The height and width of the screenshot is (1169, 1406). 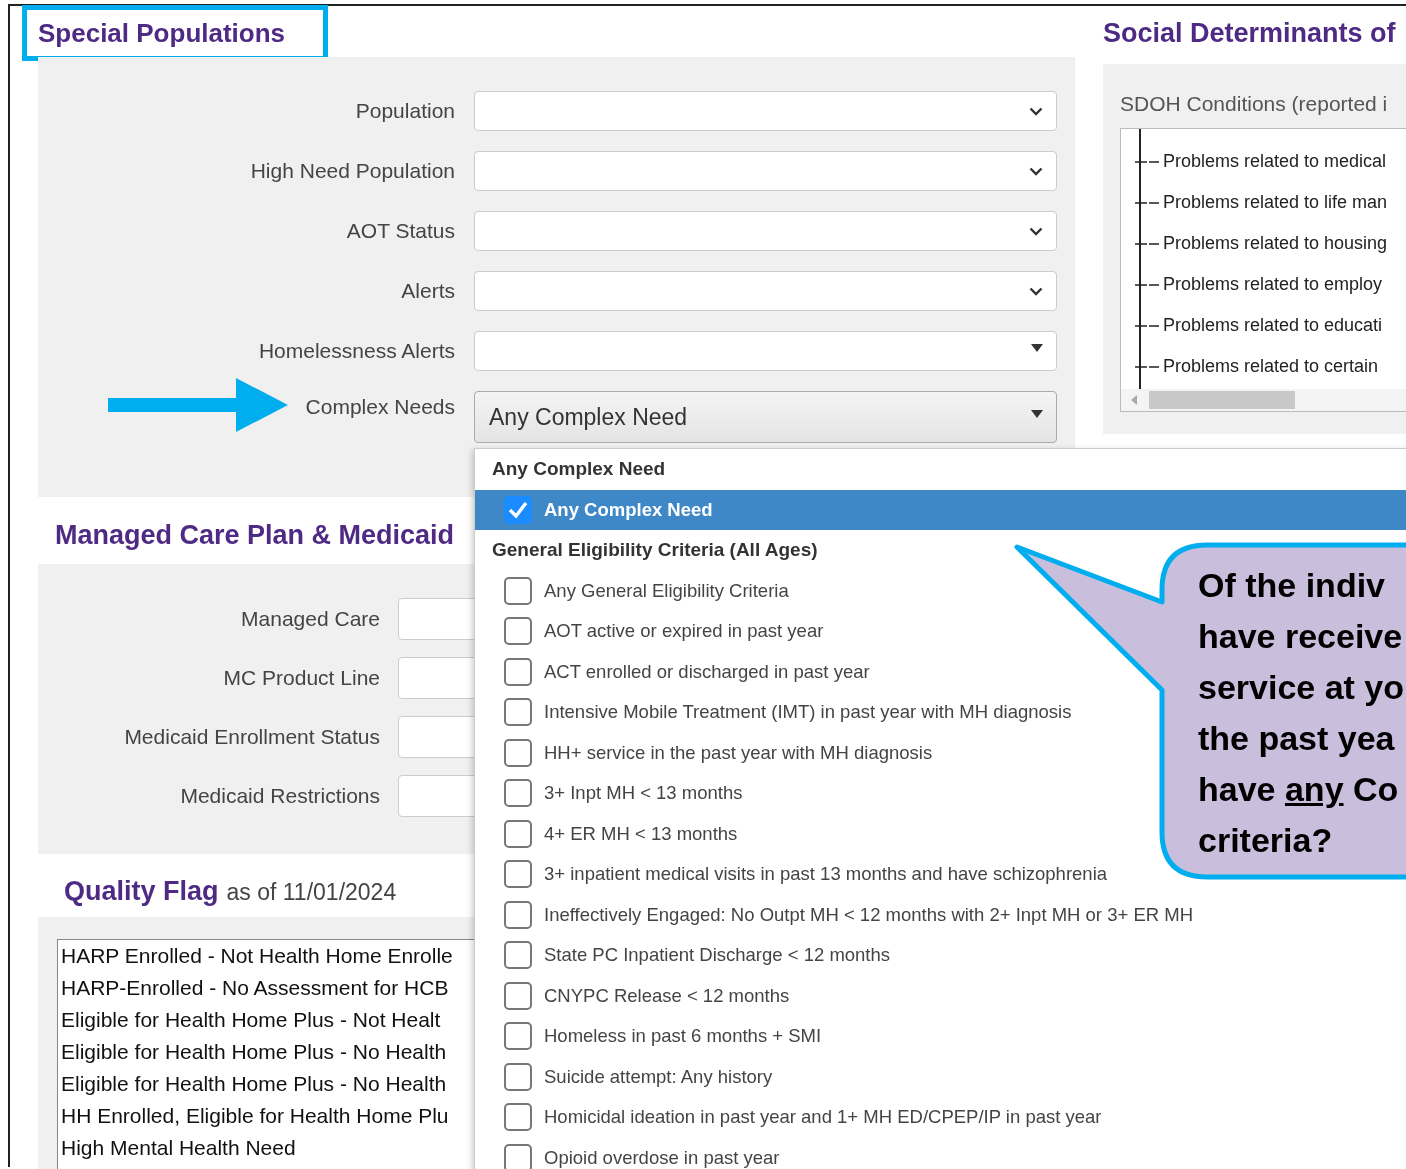 I want to click on option-label: HH+ service in the past year with MH diagnosis, so click(x=738, y=752).